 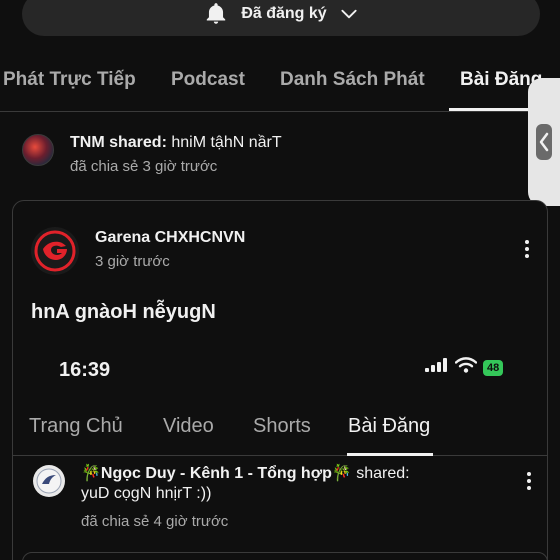 I want to click on tab-video: Video, so click(x=188, y=426).